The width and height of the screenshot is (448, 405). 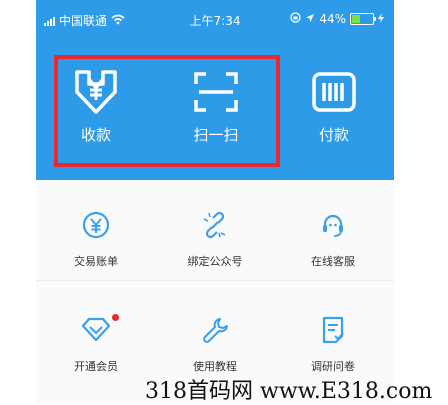 I want to click on grid-item-label: 开通会员, so click(x=96, y=366).